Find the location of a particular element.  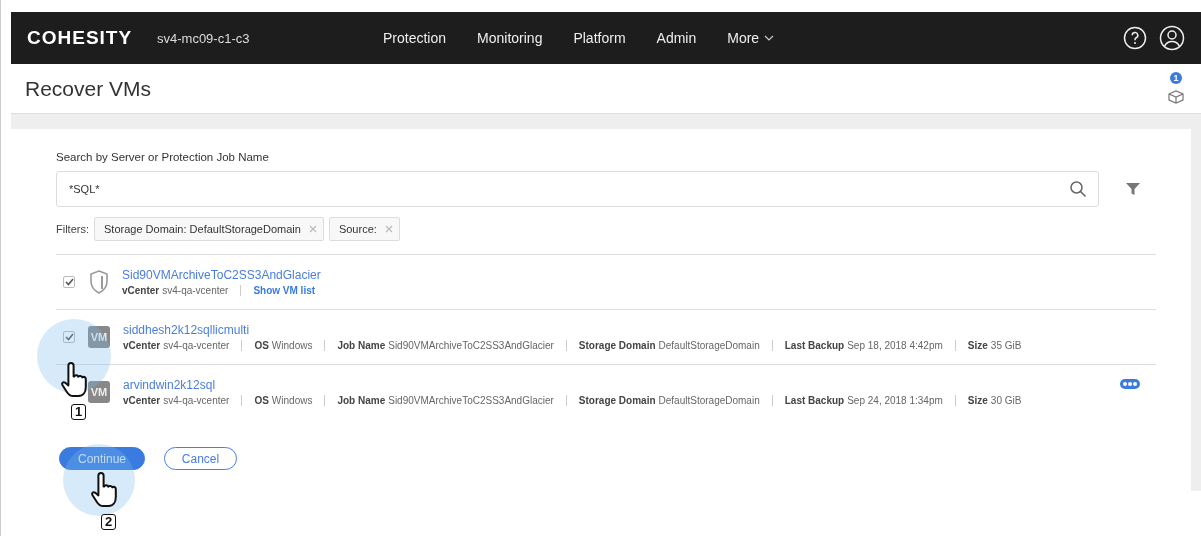

search-icon is located at coordinates (1078, 189).